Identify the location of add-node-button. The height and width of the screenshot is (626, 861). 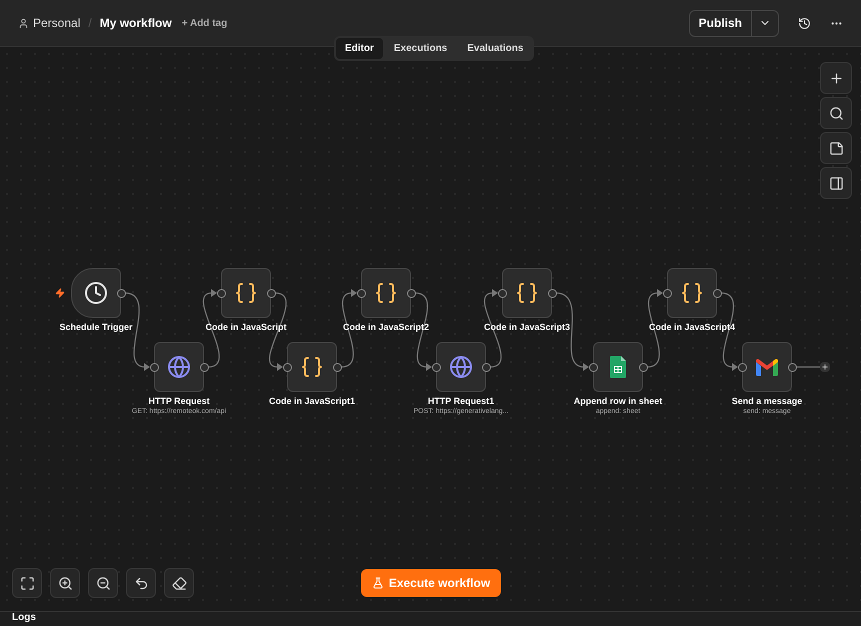
(825, 367).